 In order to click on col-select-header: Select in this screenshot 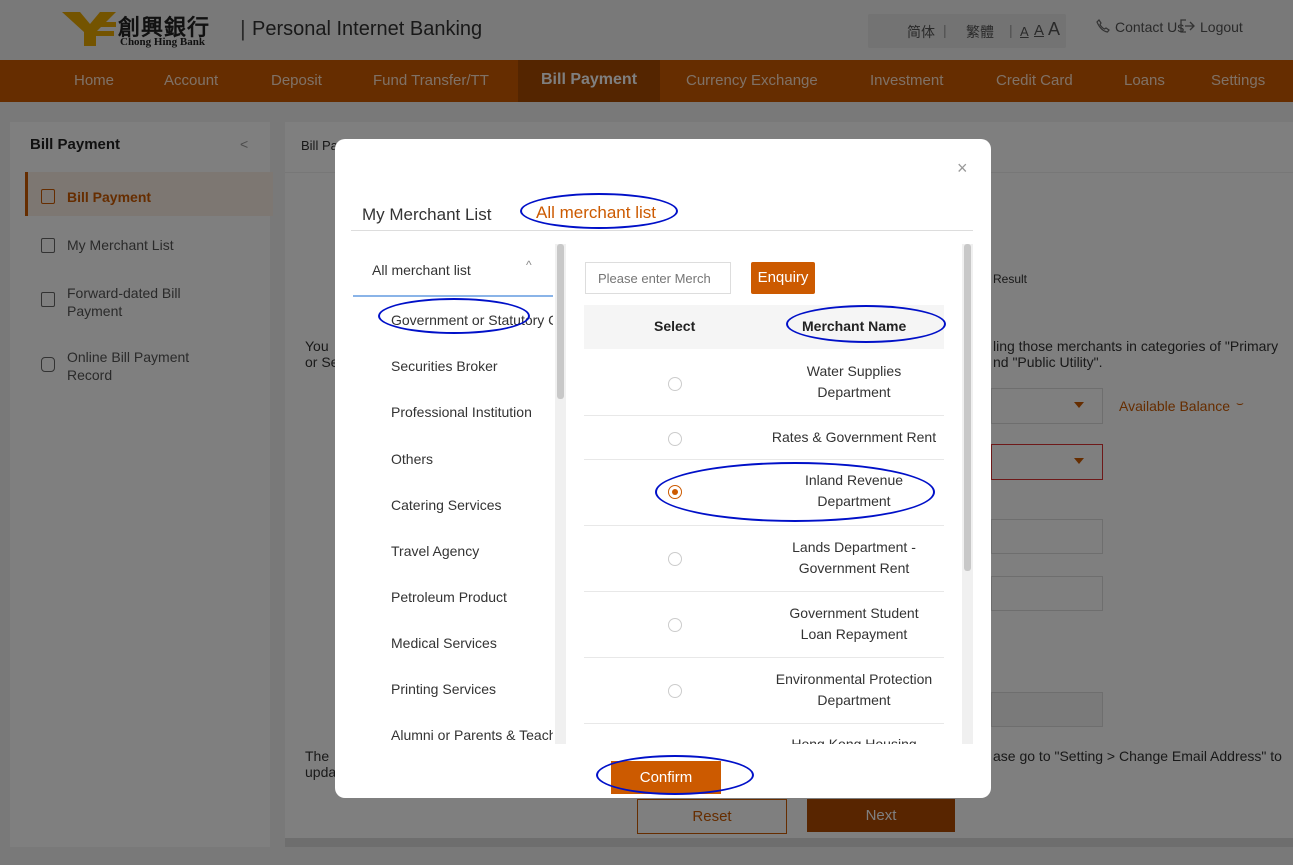, I will do `click(675, 326)`.